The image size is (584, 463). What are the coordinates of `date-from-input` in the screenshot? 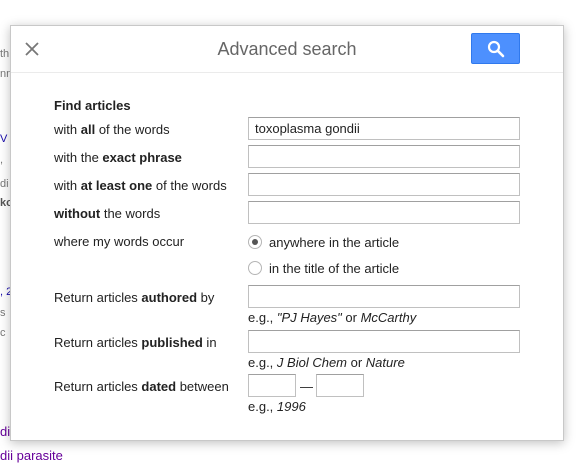 It's located at (272, 385).